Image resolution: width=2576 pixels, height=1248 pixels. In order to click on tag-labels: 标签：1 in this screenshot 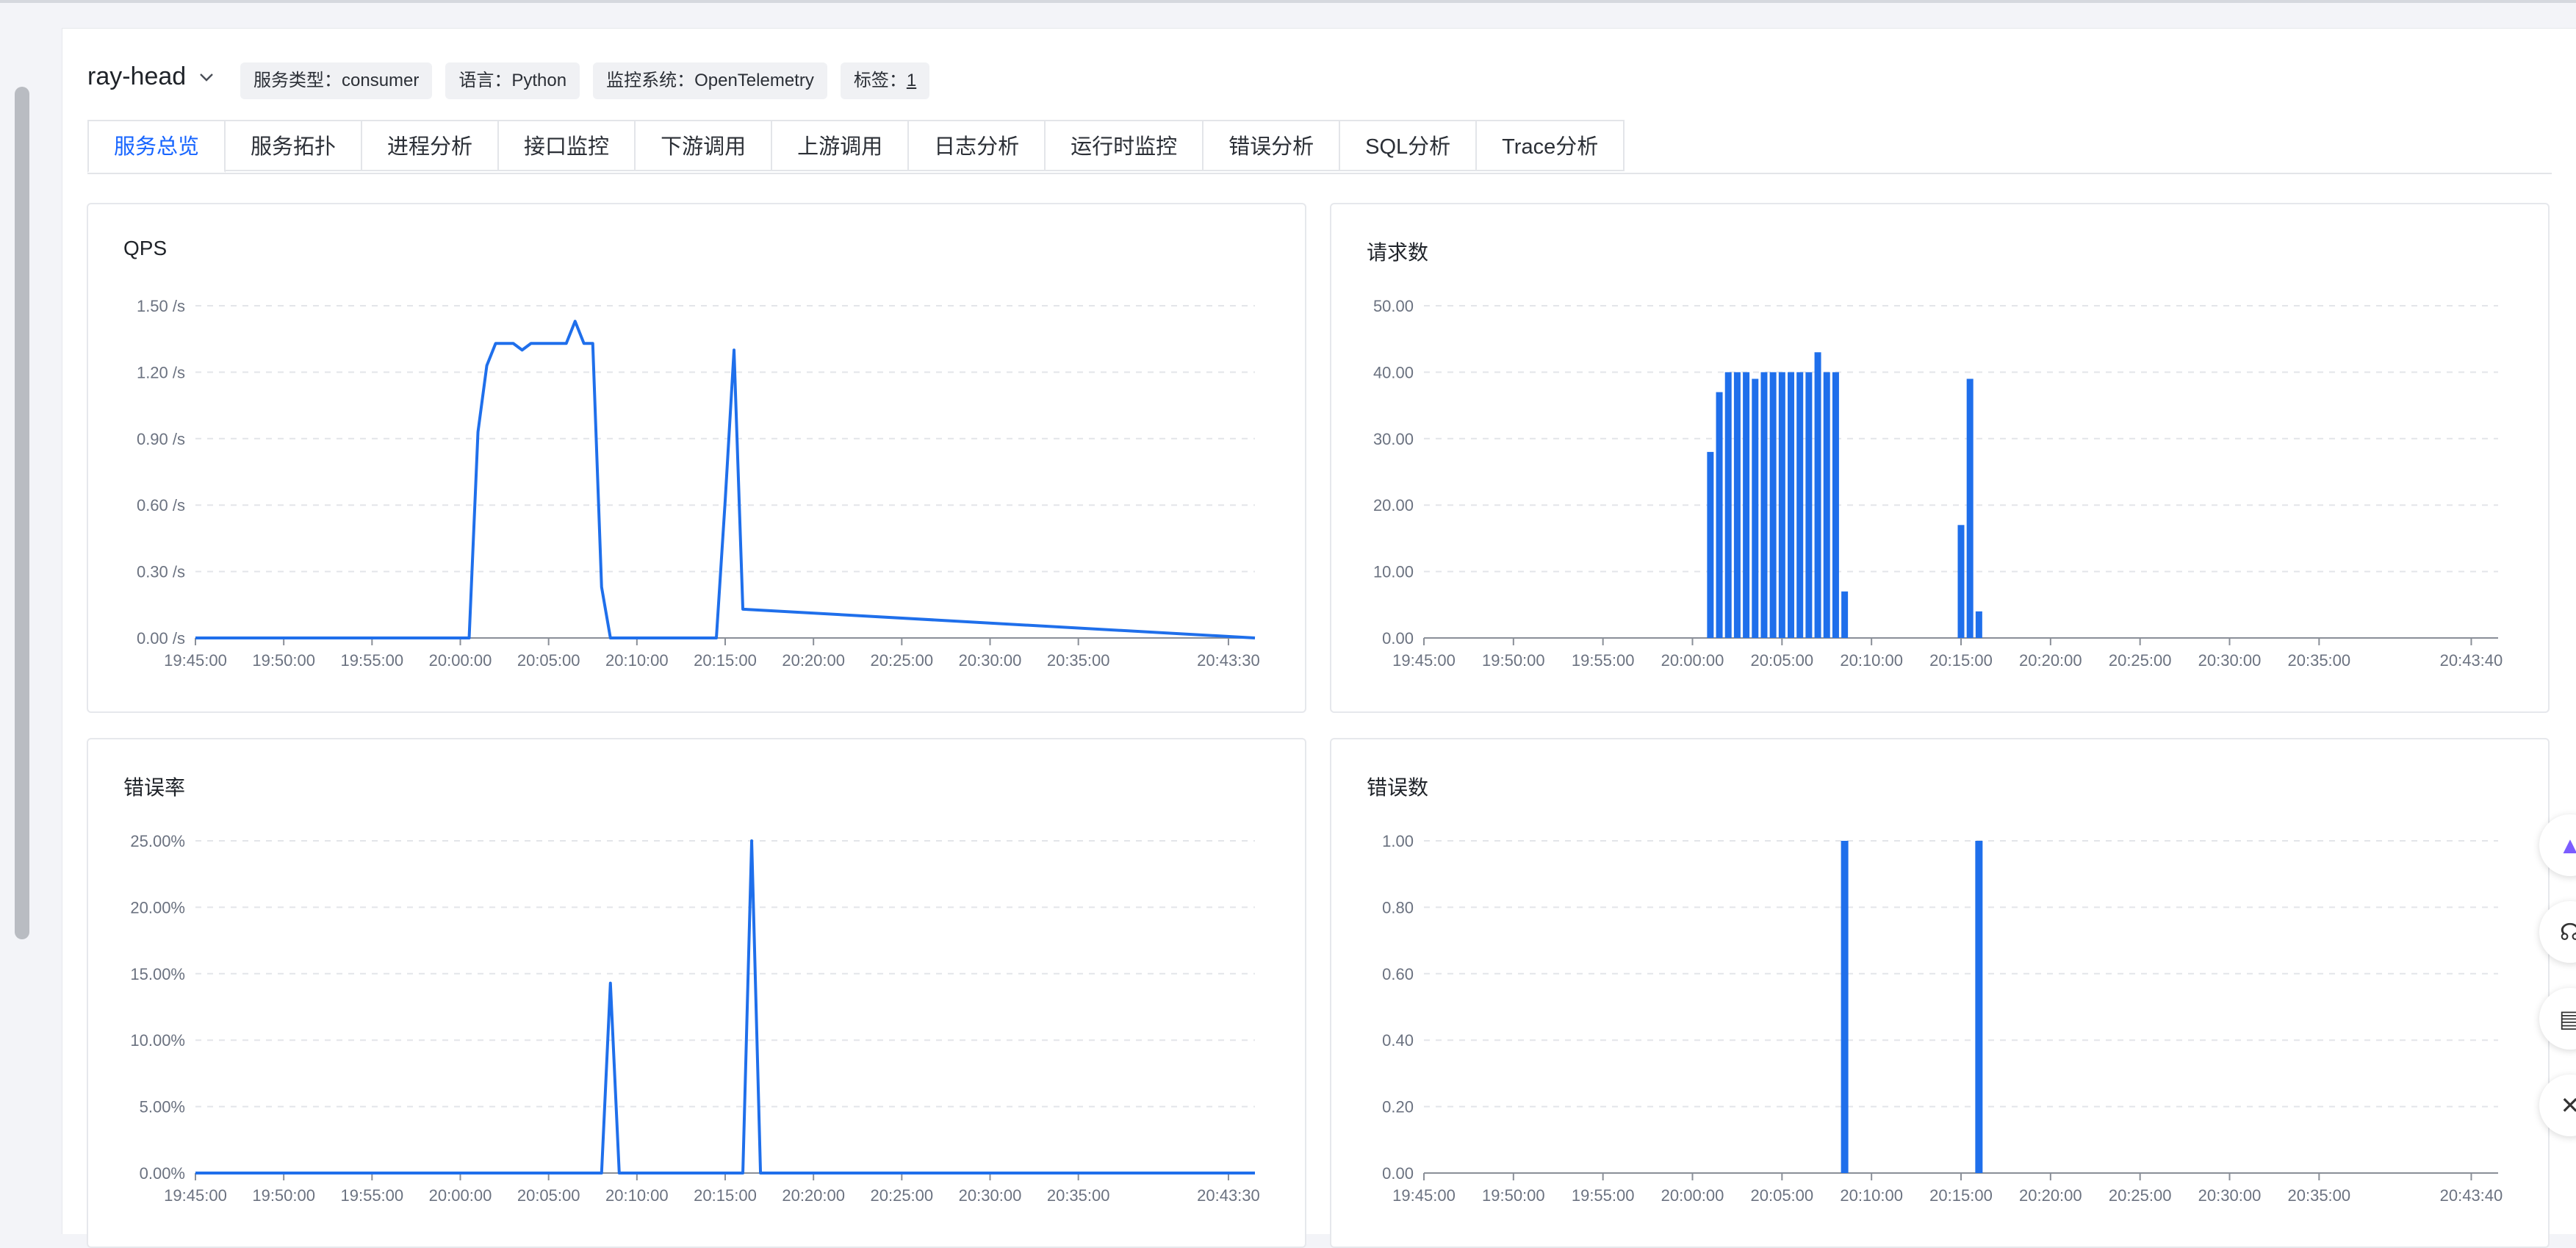, I will do `click(885, 80)`.